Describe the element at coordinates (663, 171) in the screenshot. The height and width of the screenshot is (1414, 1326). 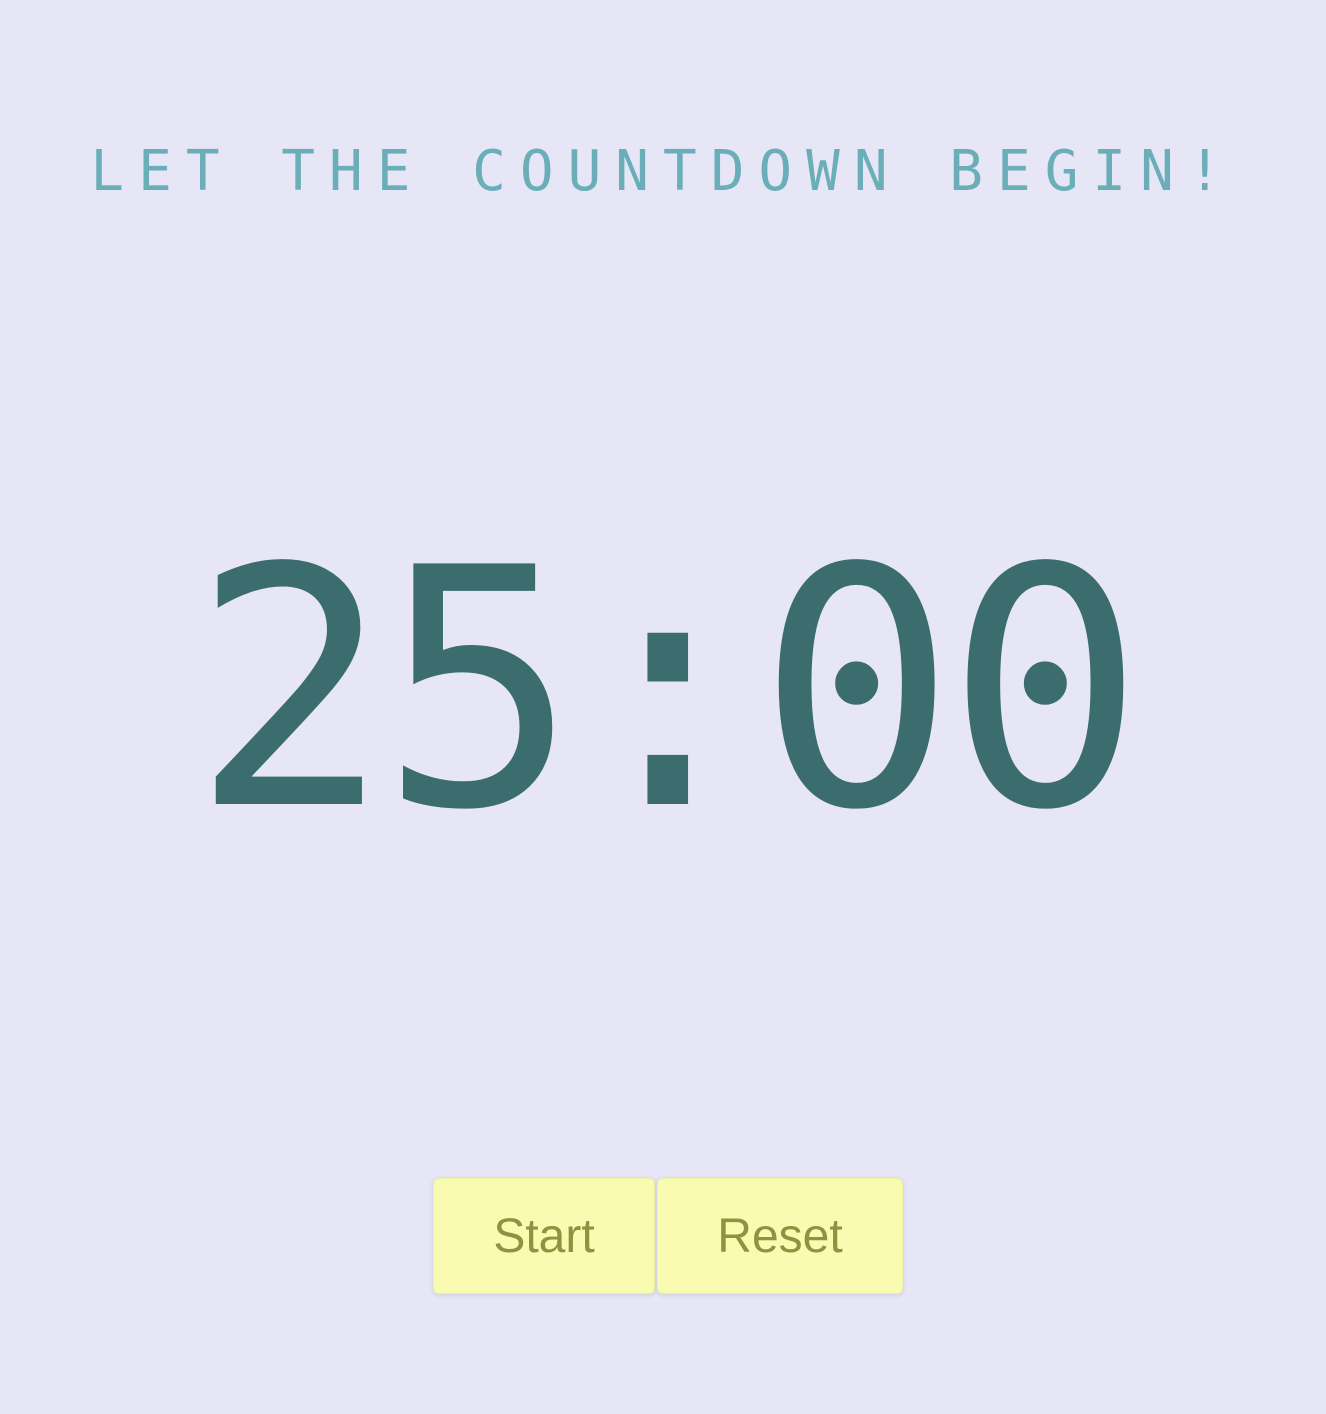
I see `page-title: LET THE COUNTDOWN BEGIN!` at that location.